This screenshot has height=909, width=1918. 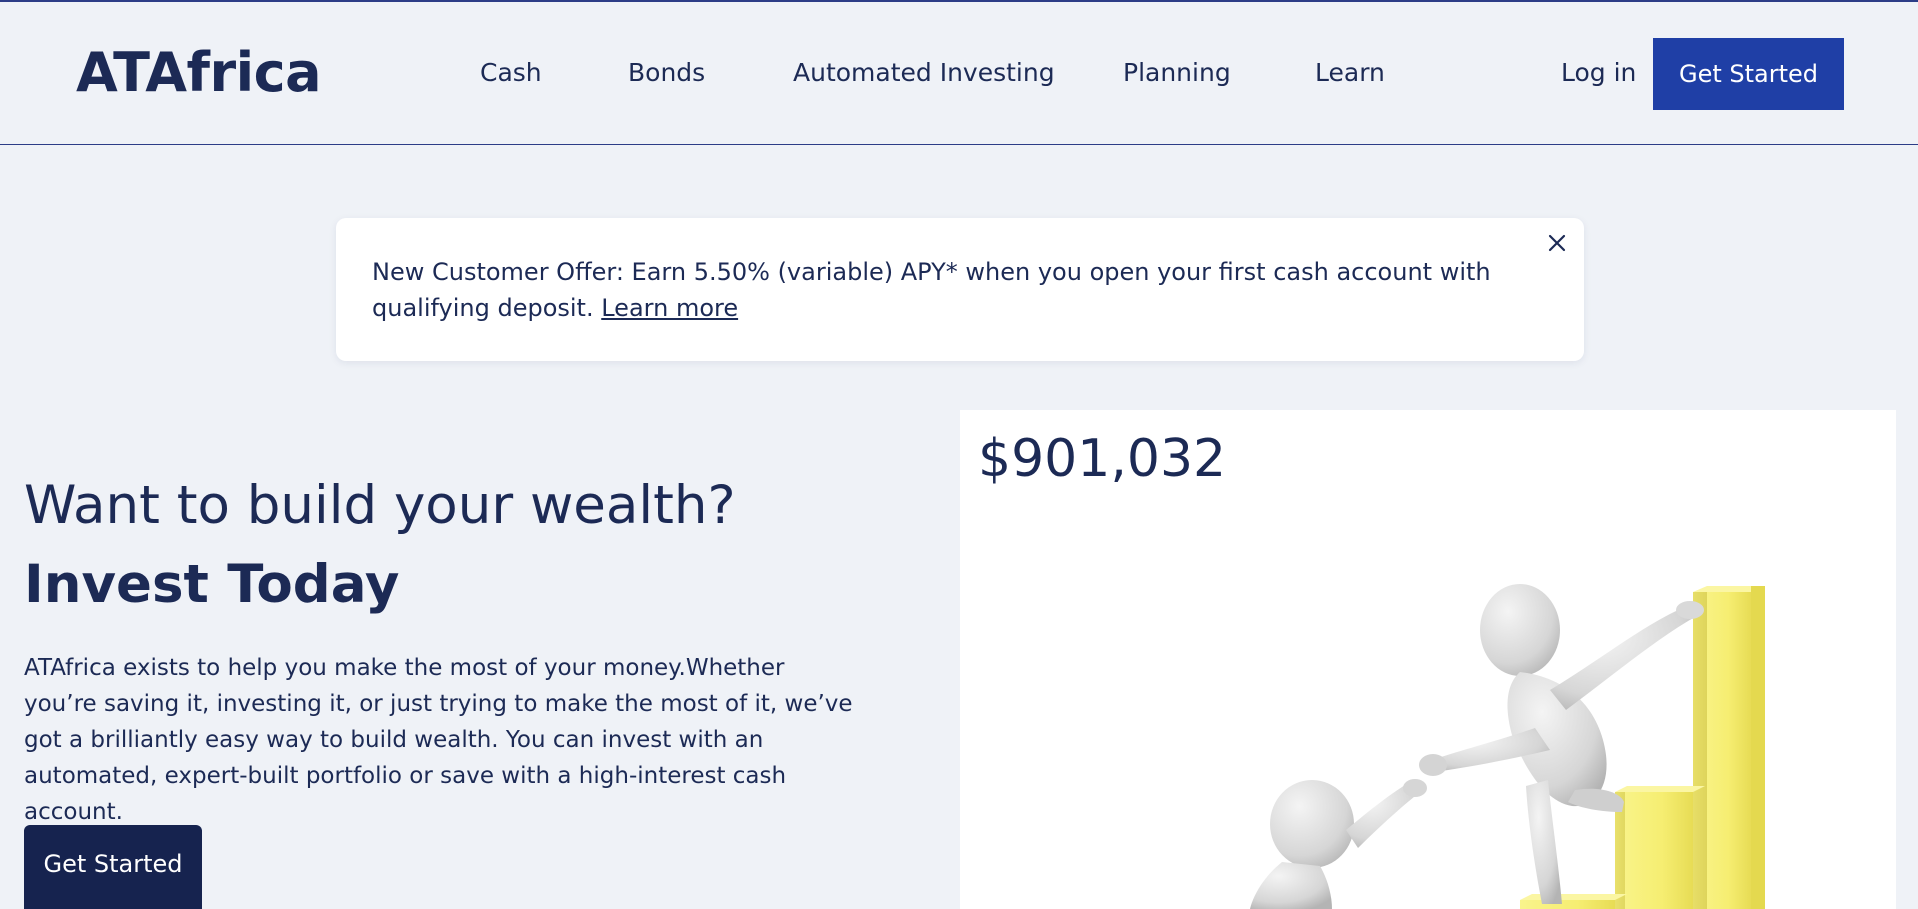 What do you see at coordinates (1748, 74) in the screenshot?
I see `header-get-started-button: Get Started` at bounding box center [1748, 74].